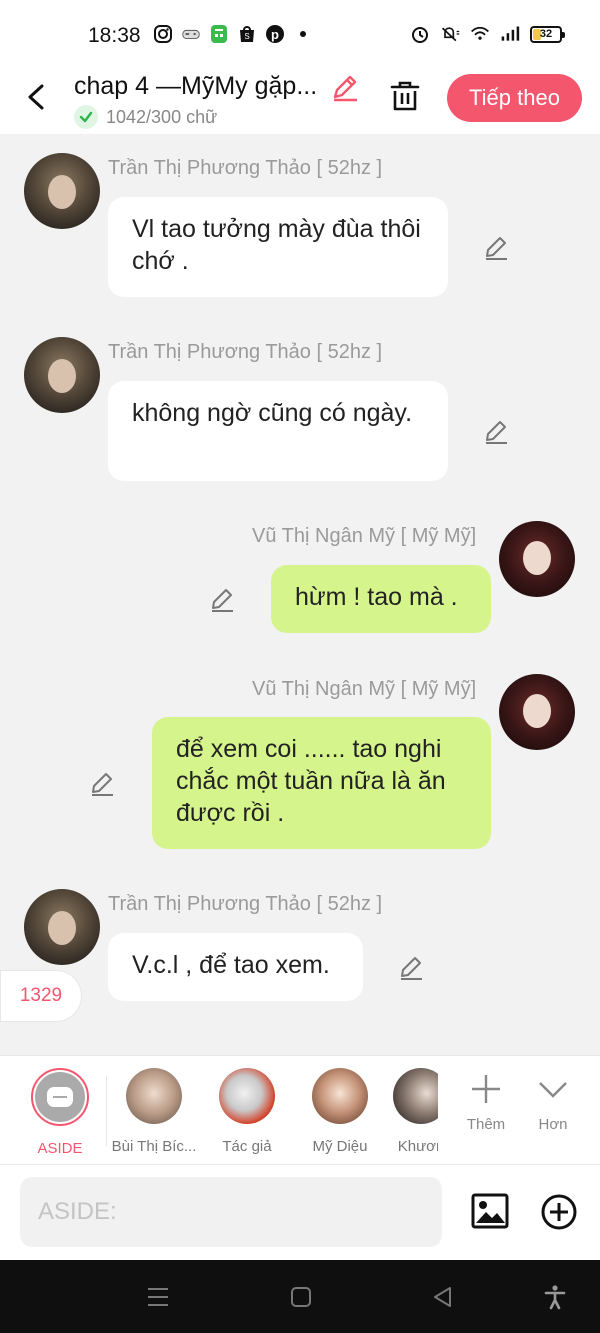 Image resolution: width=600 pixels, height=1333 pixels. What do you see at coordinates (60, 1148) in the screenshot?
I see `character-label: ASIDE` at bounding box center [60, 1148].